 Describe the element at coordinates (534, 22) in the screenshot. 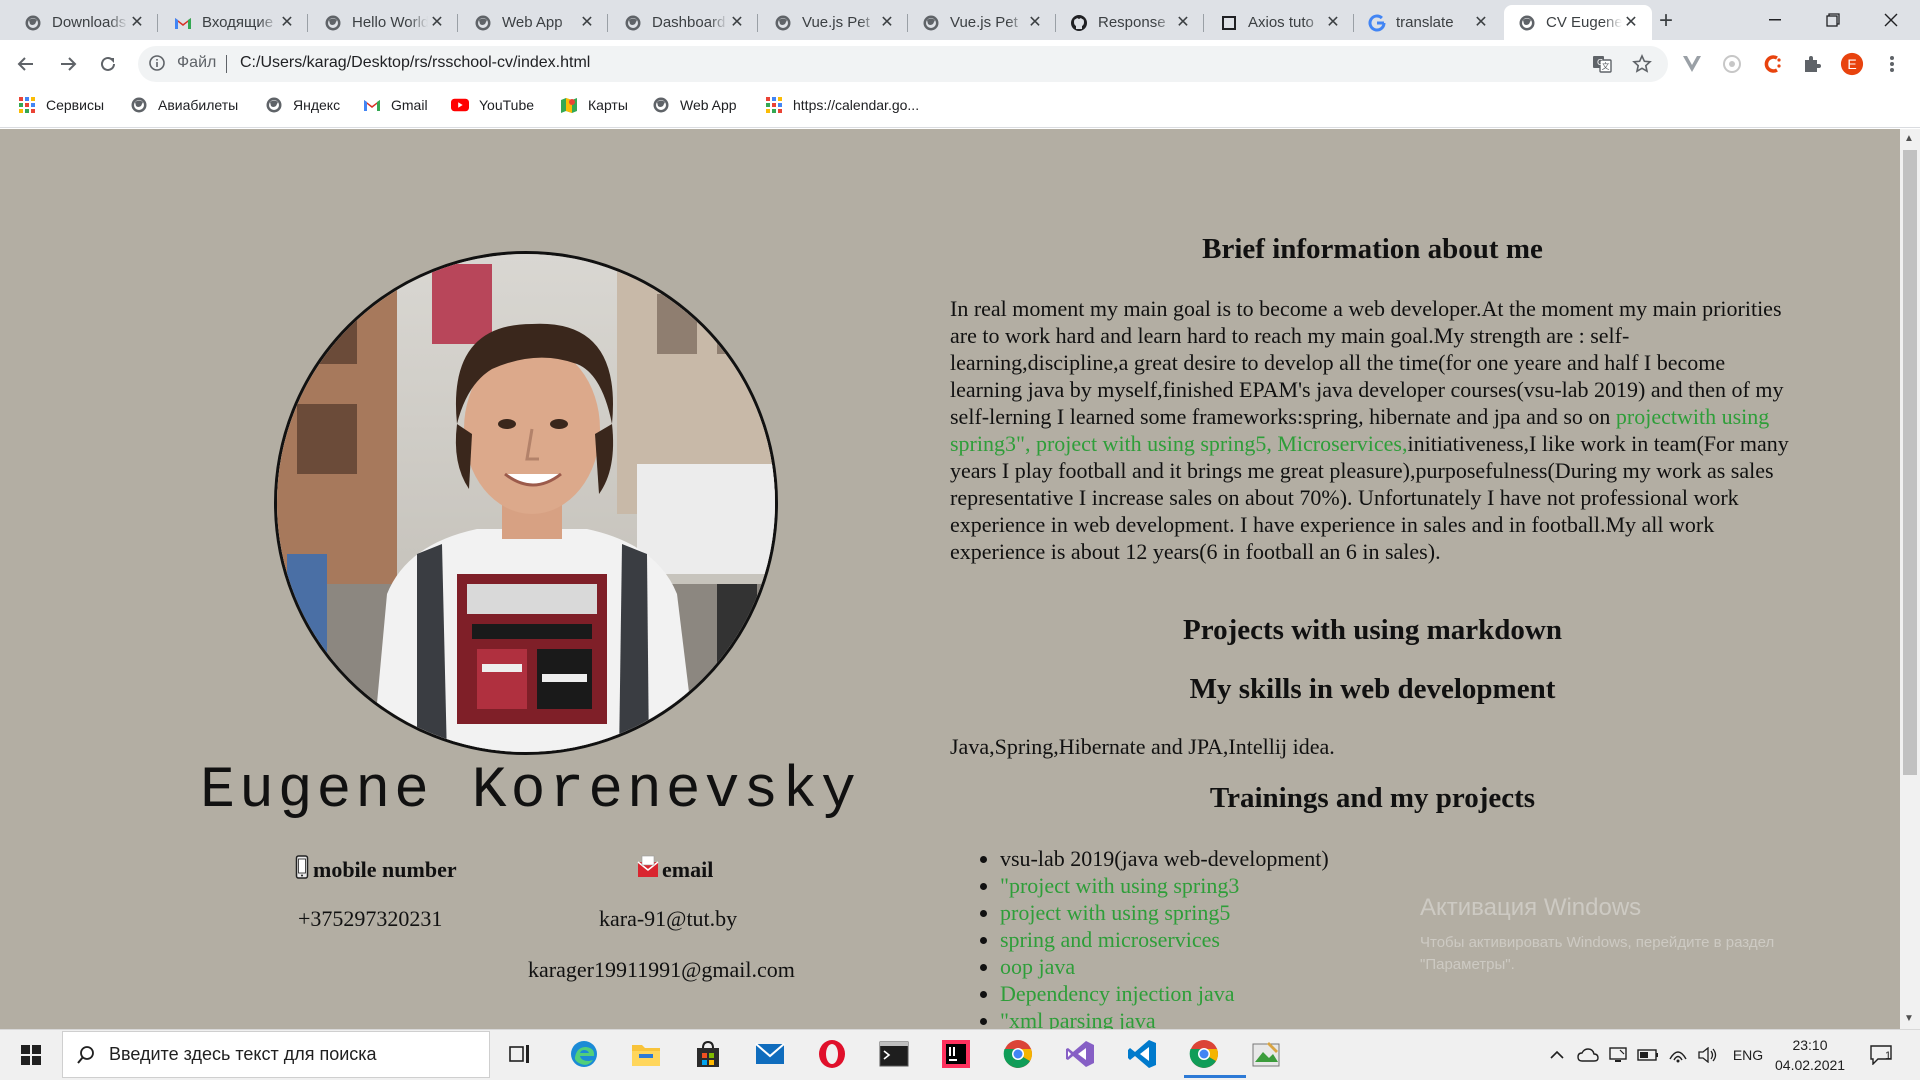

I see `tab-web-app: Web App ✕` at that location.